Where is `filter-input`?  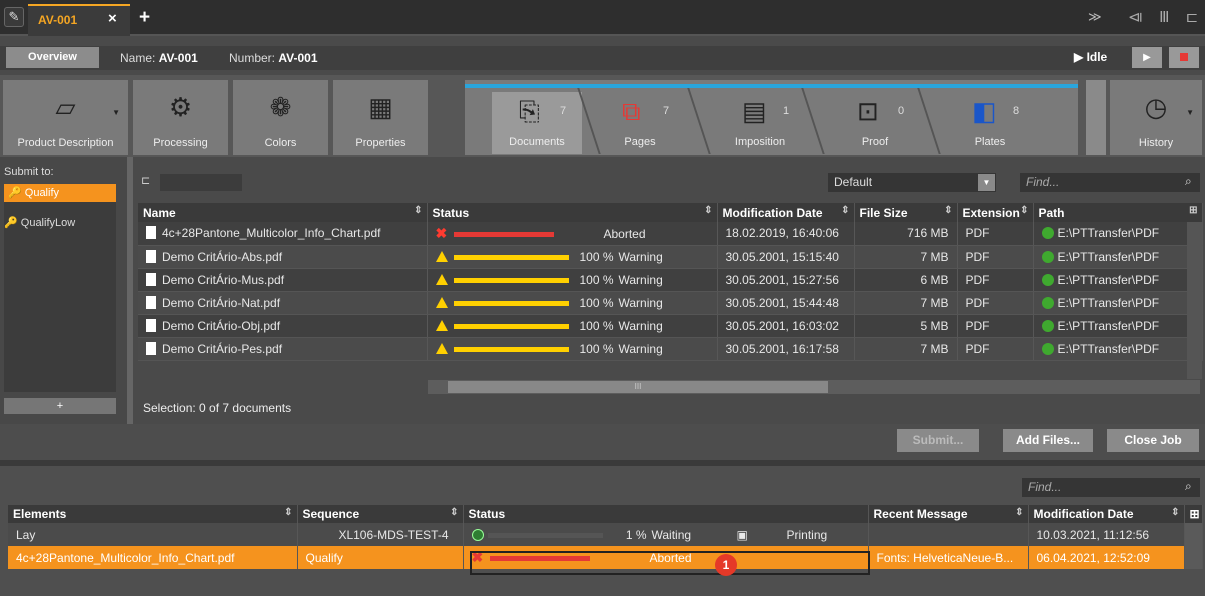
filter-input is located at coordinates (201, 182).